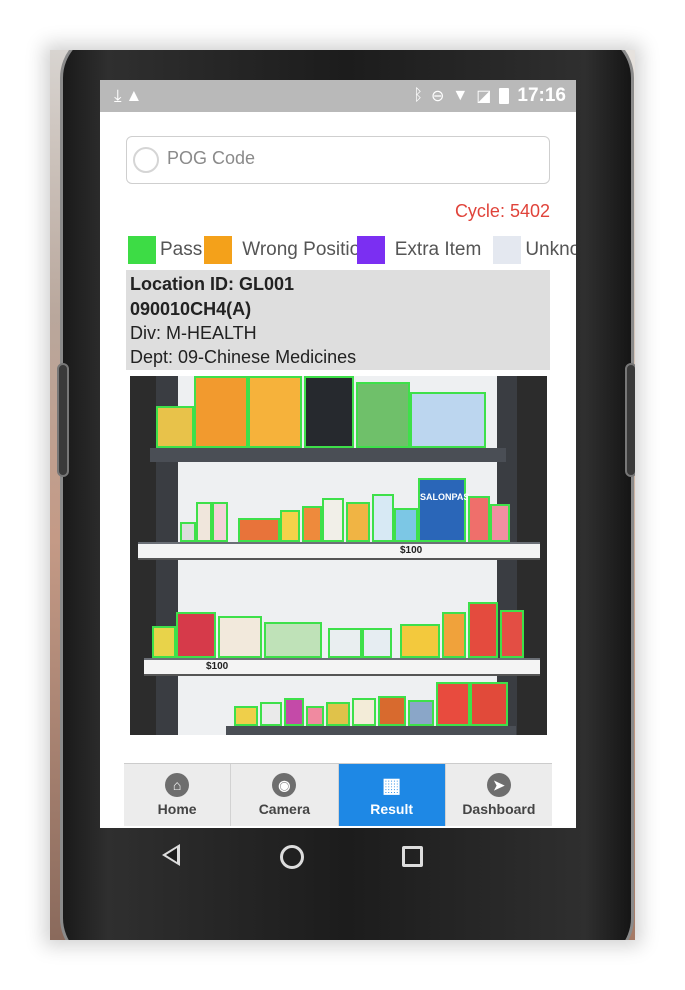 The image size is (685, 990). What do you see at coordinates (438, 249) in the screenshot?
I see `legend-label-extra-item: Extra Item` at bounding box center [438, 249].